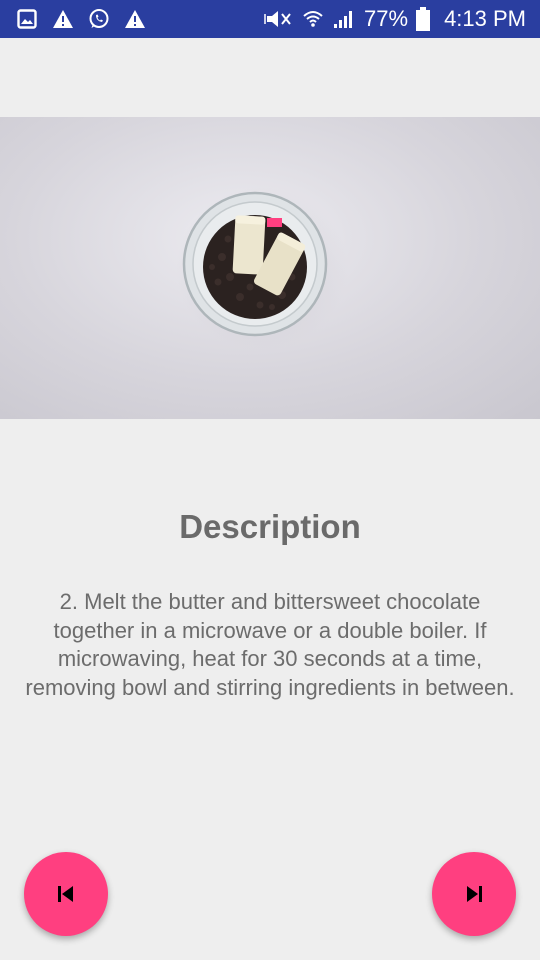 This screenshot has width=540, height=960. I want to click on skip-previous-icon, so click(65, 894).